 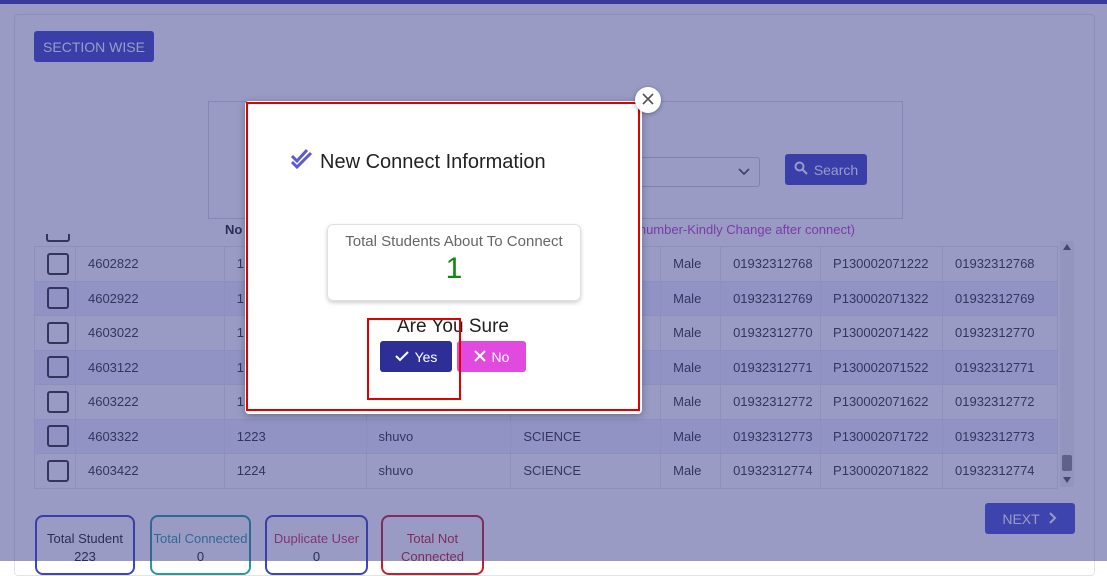 I want to click on students-count-card: Total Students About To Connect 1, so click(x=454, y=262).